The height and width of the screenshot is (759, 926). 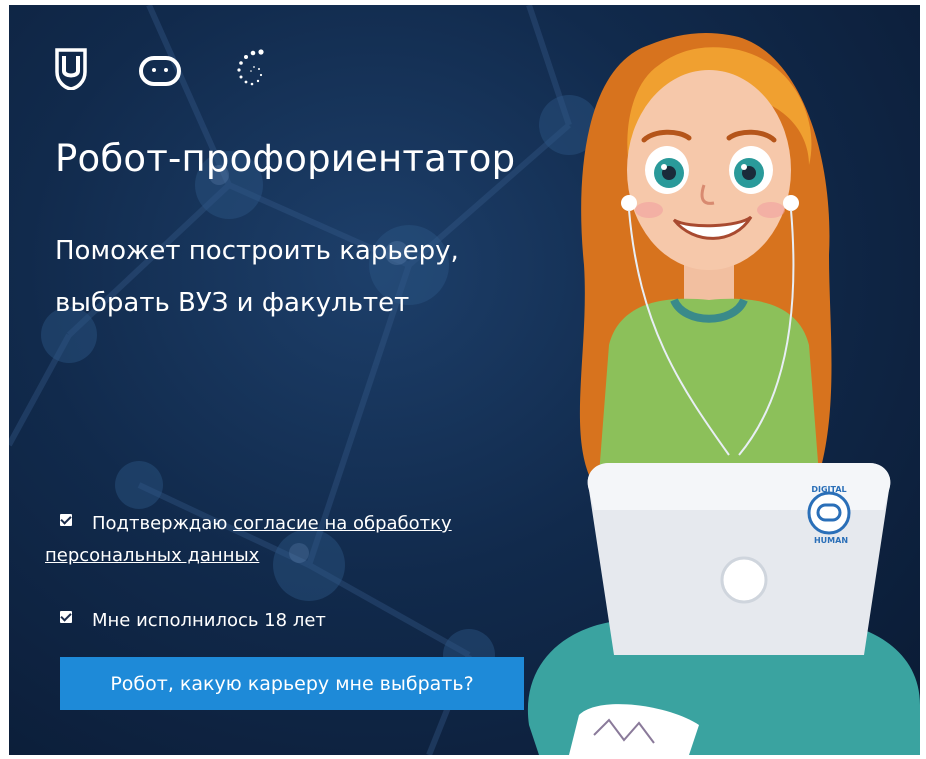 I want to click on laptop-sticker-top: DIGITAL, so click(x=828, y=489).